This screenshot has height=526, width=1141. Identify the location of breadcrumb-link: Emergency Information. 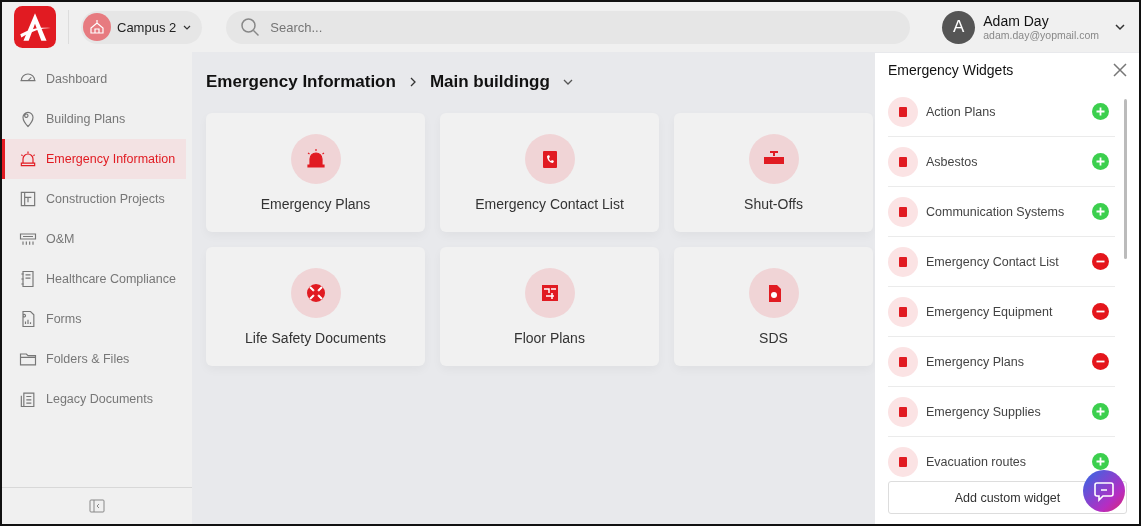
(301, 82).